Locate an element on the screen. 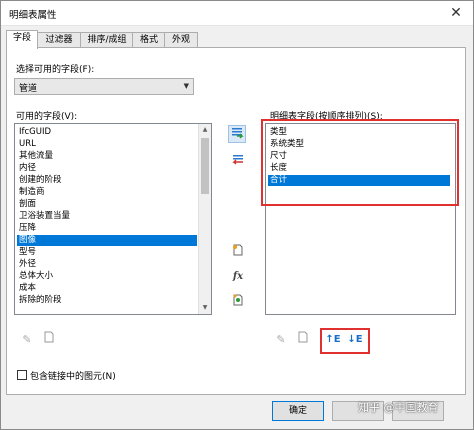 Image resolution: width=474 pixels, height=430 pixels. list-item: IfcGUID is located at coordinates (34, 132).